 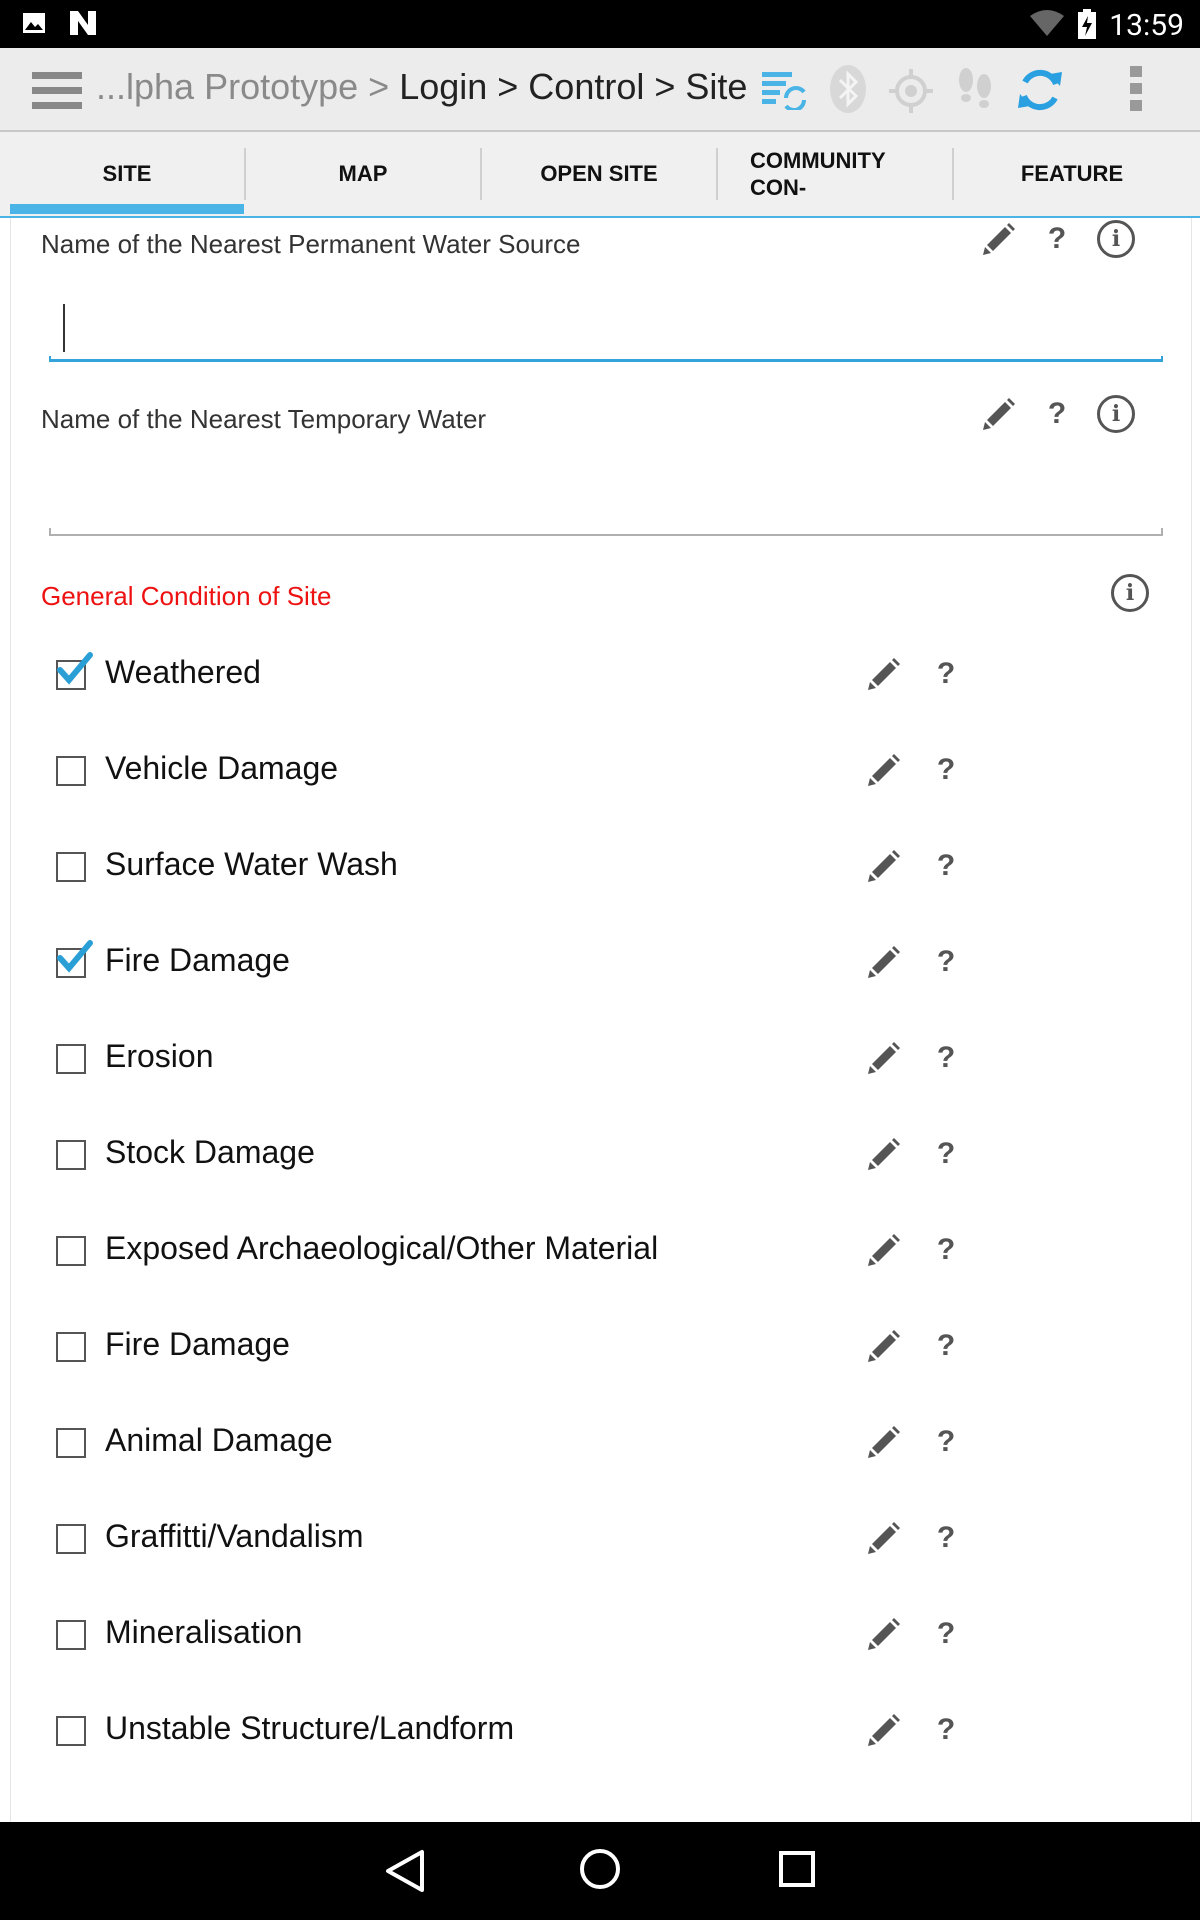 What do you see at coordinates (310, 1728) in the screenshot?
I see `condition-label: Unstable Structure/Landform` at bounding box center [310, 1728].